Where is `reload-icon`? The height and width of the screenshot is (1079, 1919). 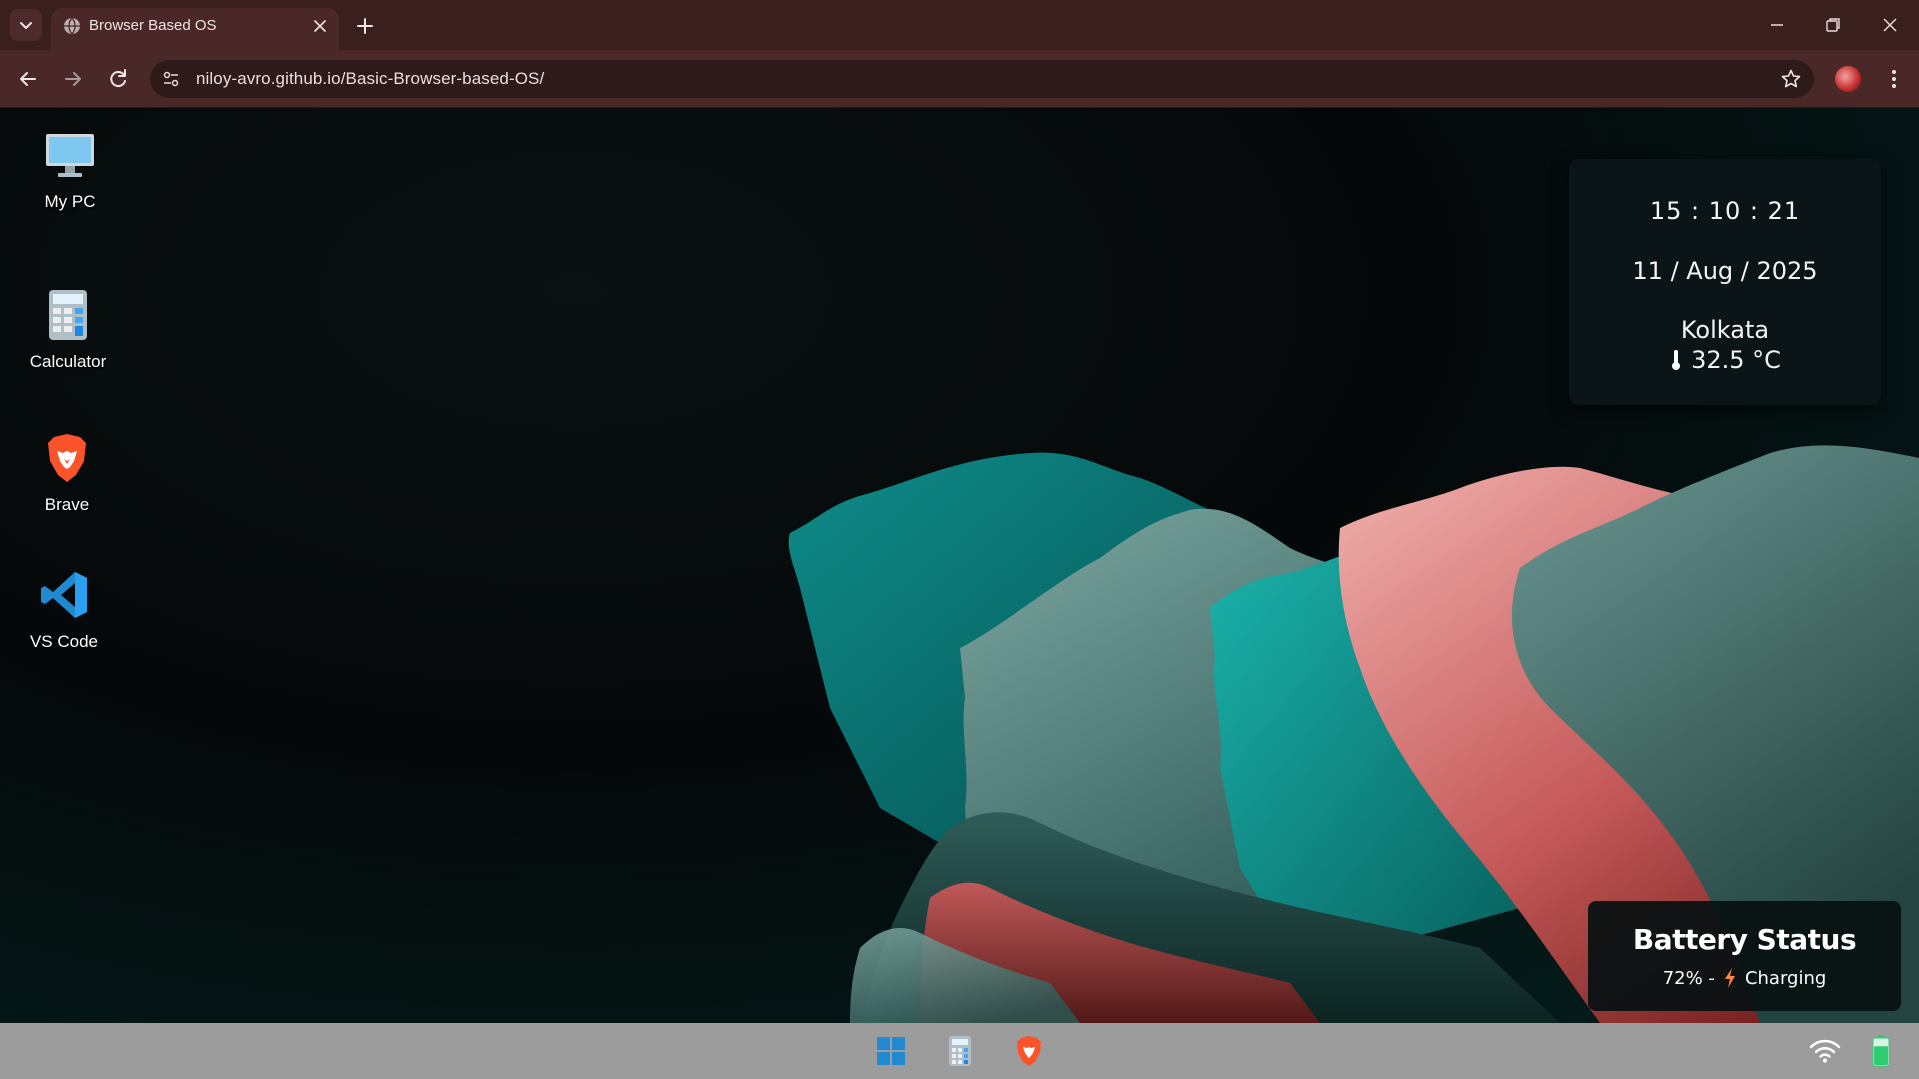 reload-icon is located at coordinates (118, 79).